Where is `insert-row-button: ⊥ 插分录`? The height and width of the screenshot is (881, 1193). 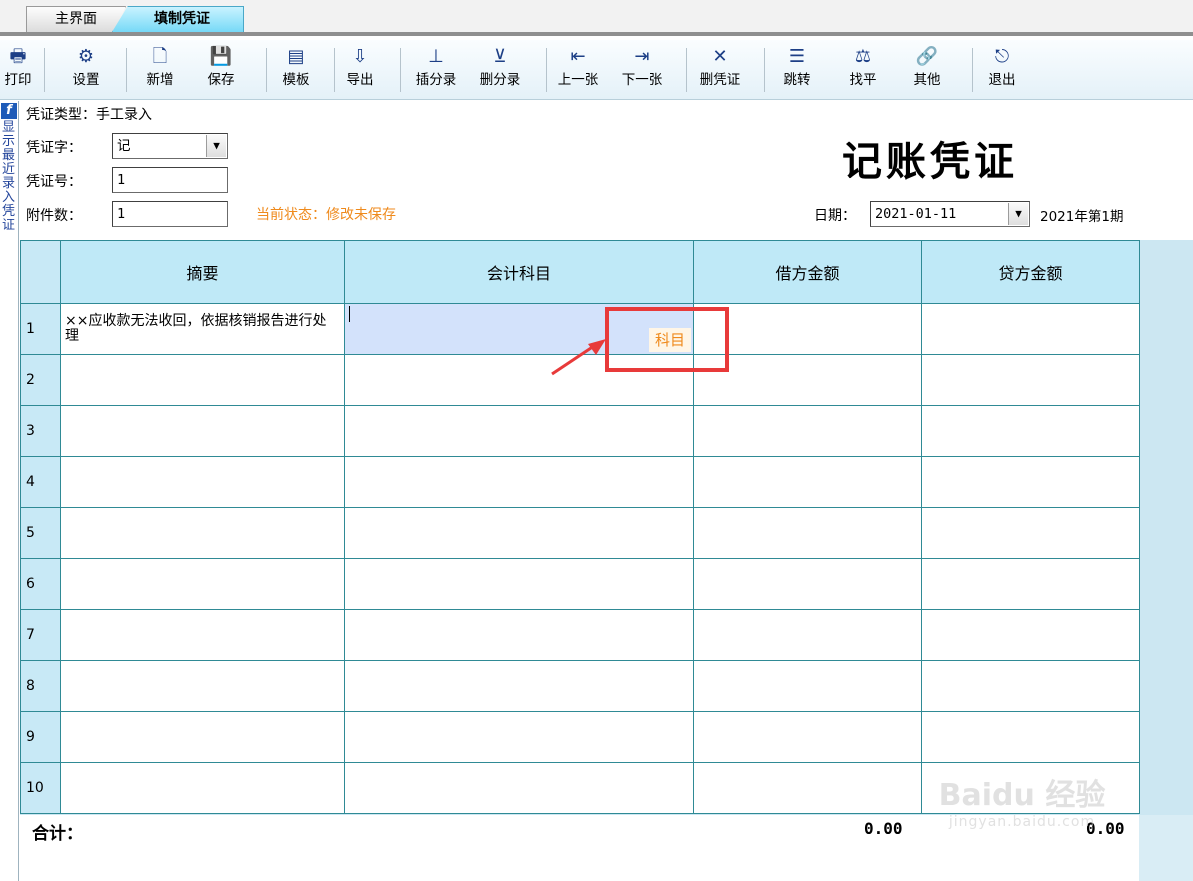 insert-row-button: ⊥ 插分录 is located at coordinates (436, 70).